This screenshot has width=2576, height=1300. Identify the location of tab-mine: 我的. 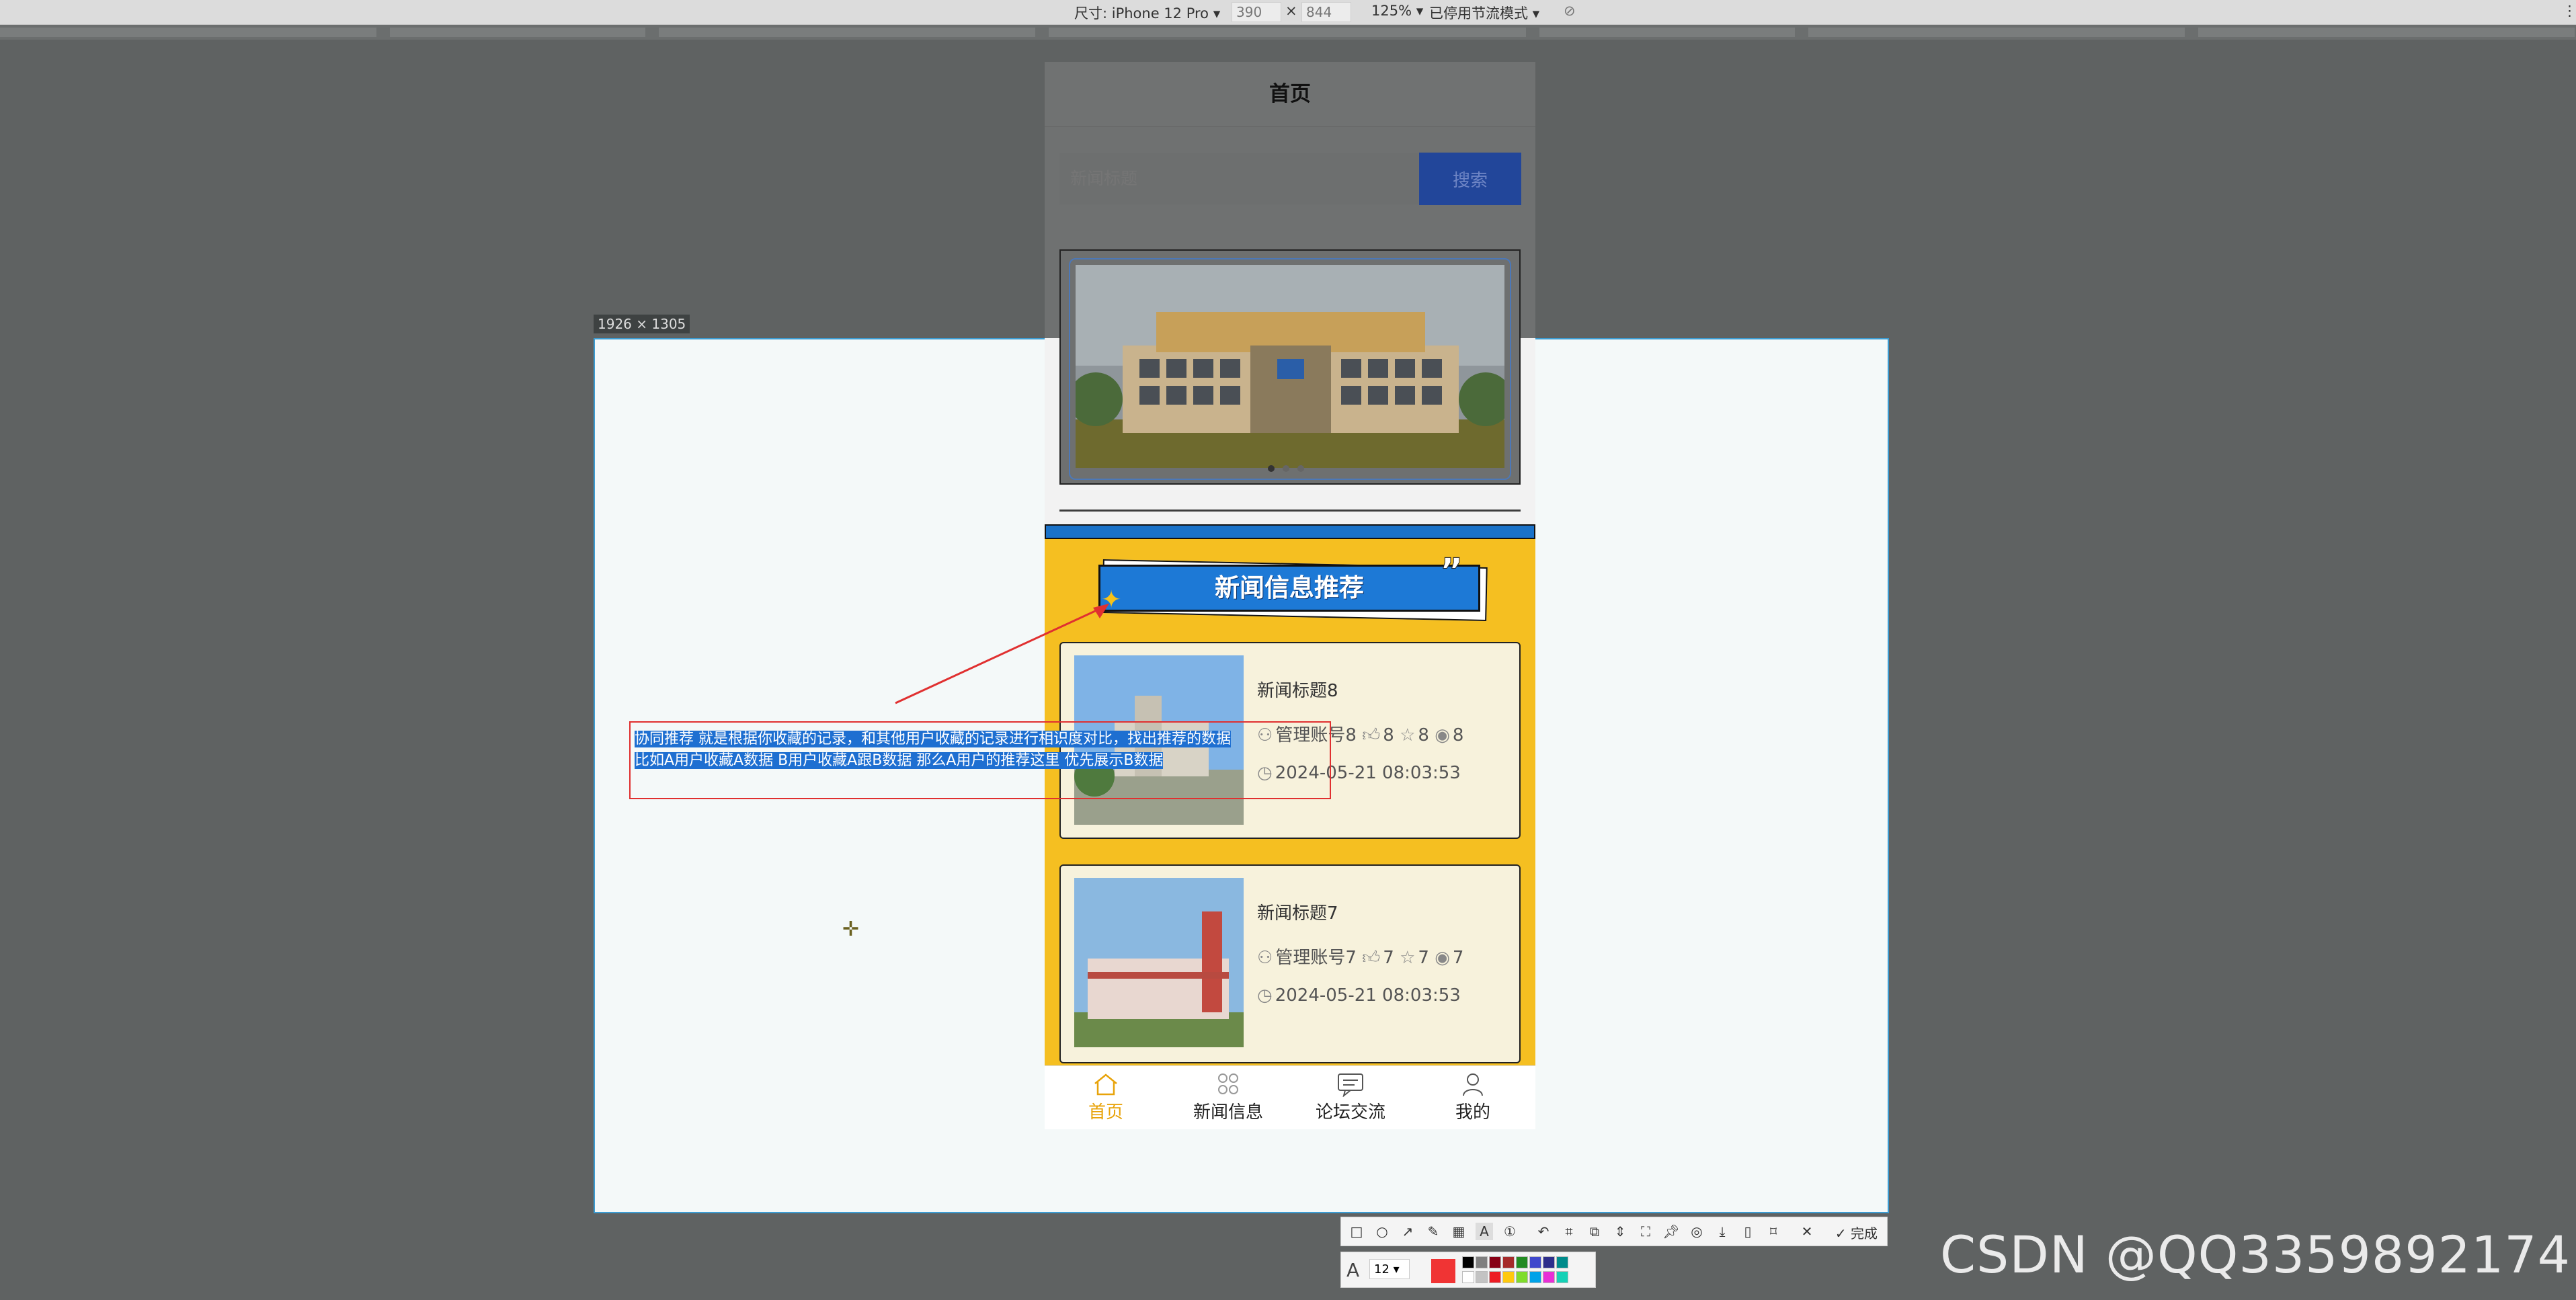
(1473, 1097).